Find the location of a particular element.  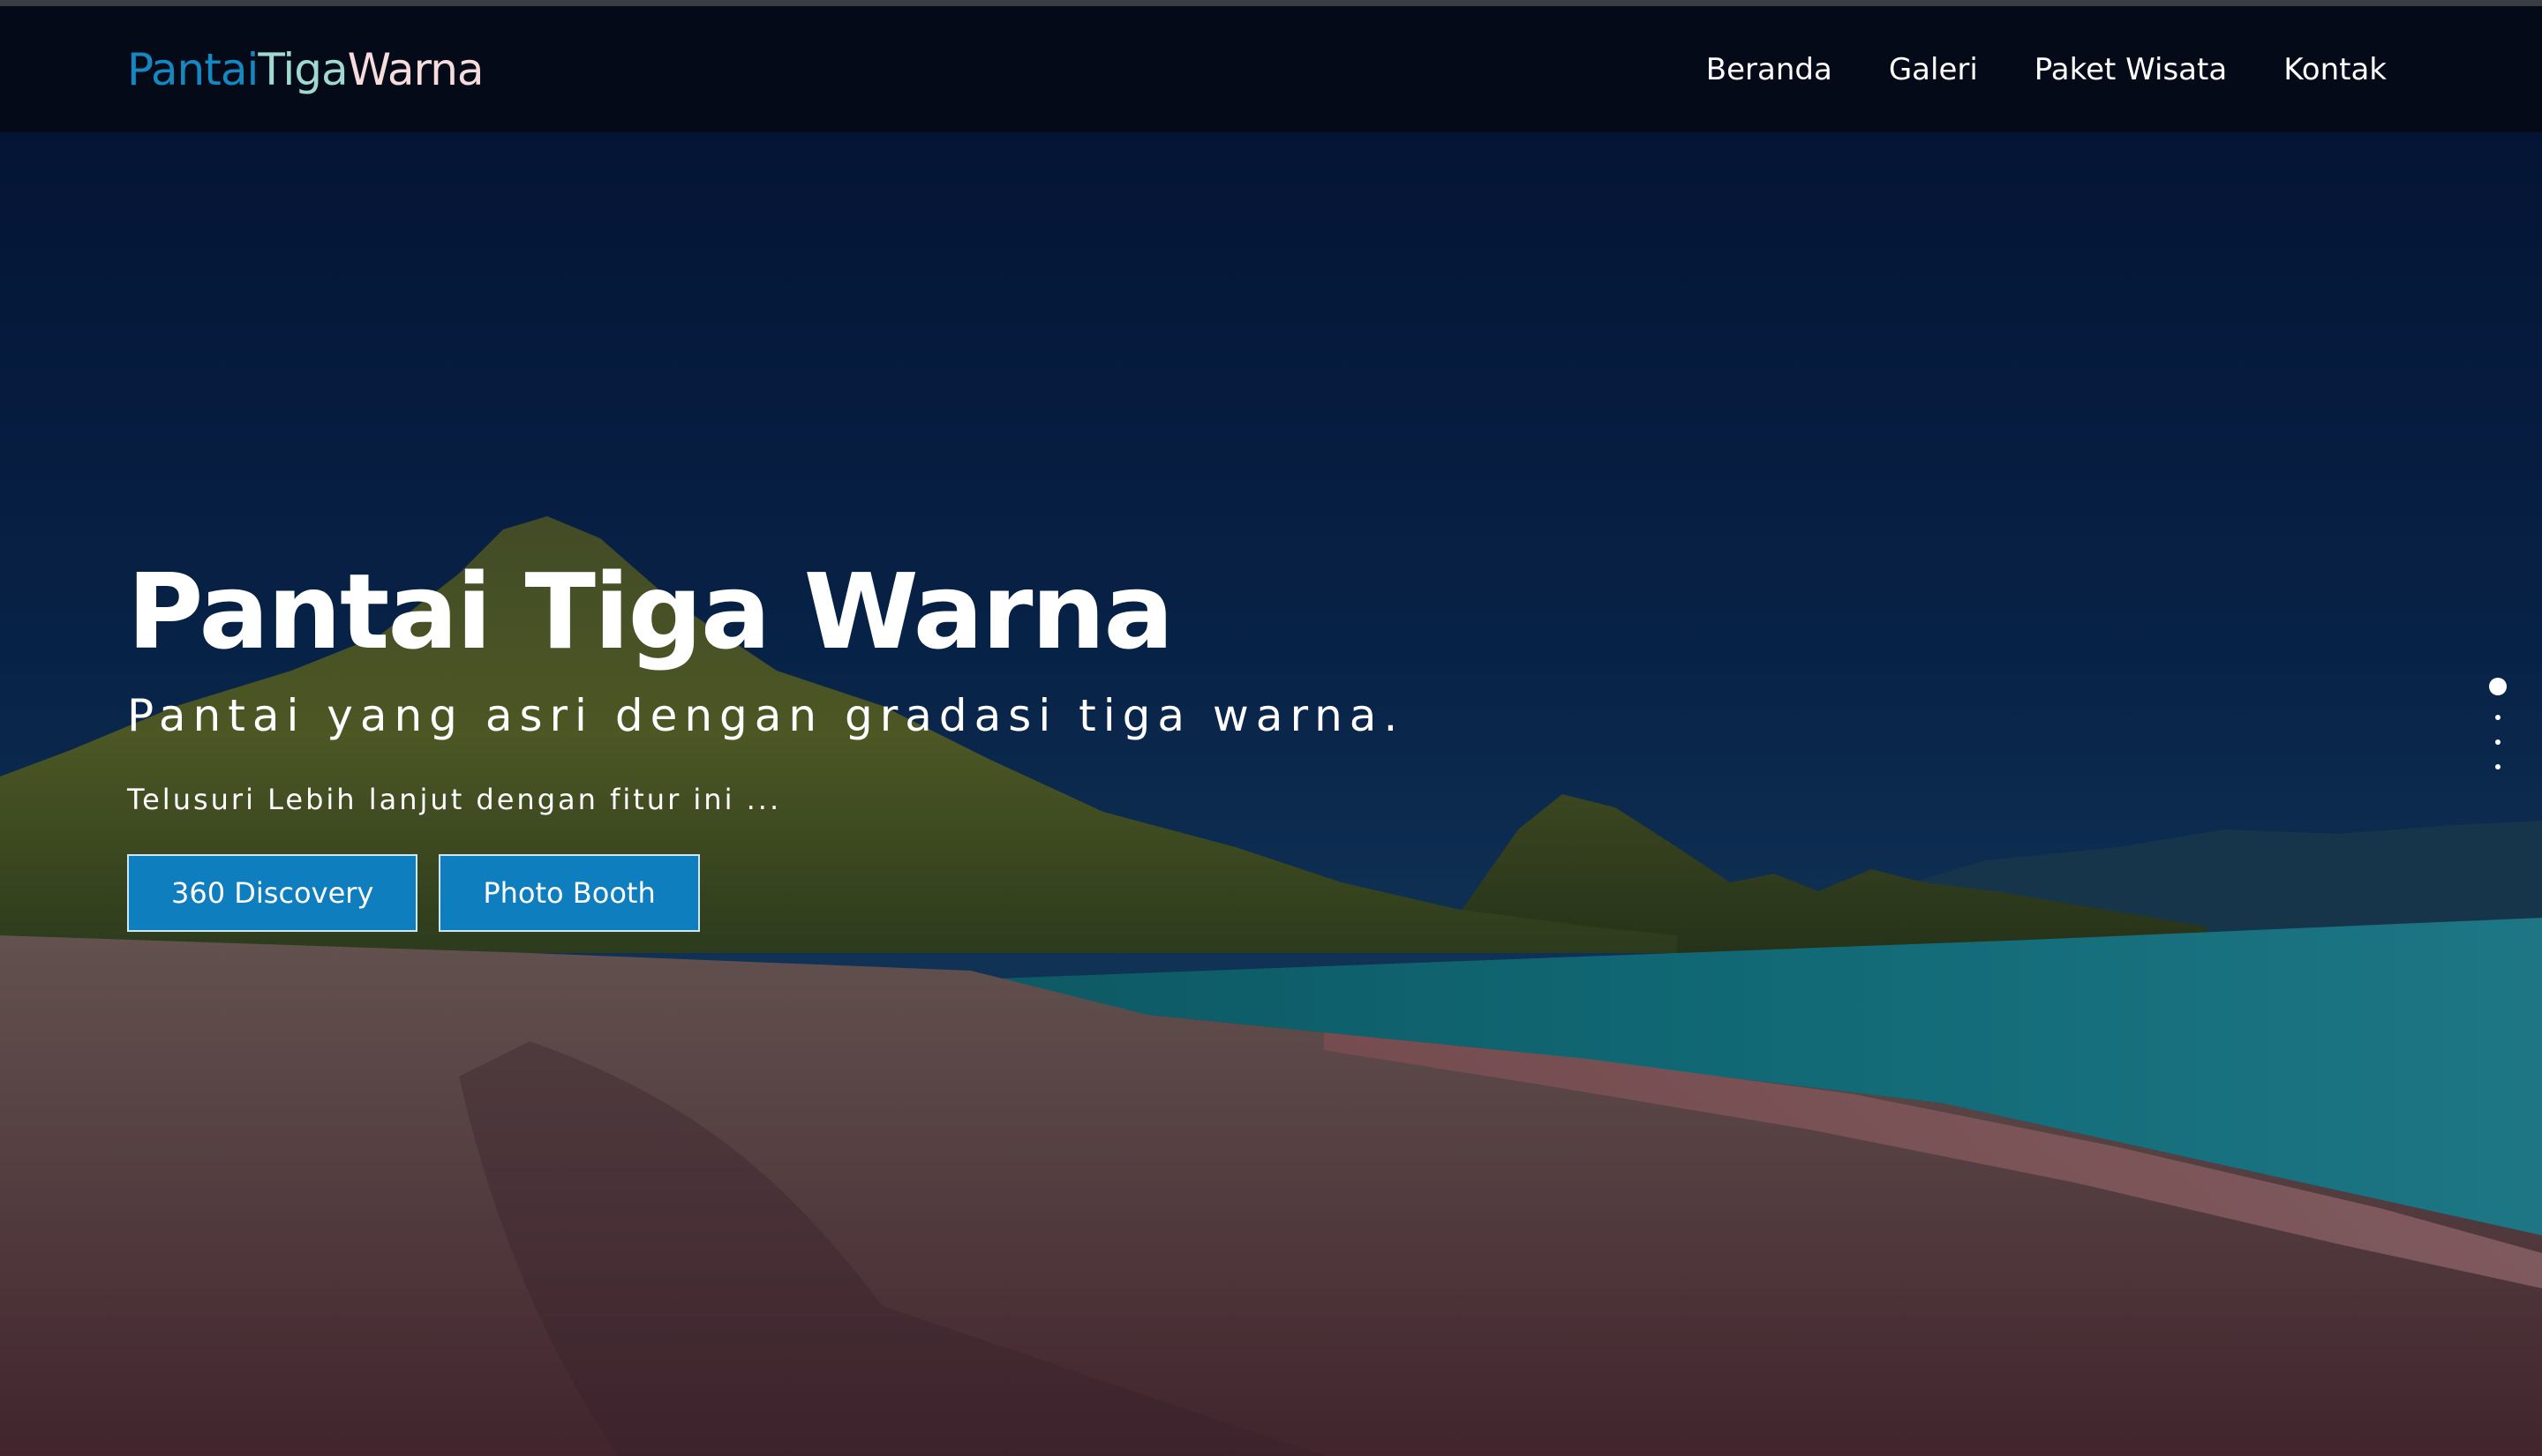

hero-button-group: 360 Discovery Photo Booth is located at coordinates (921, 893).